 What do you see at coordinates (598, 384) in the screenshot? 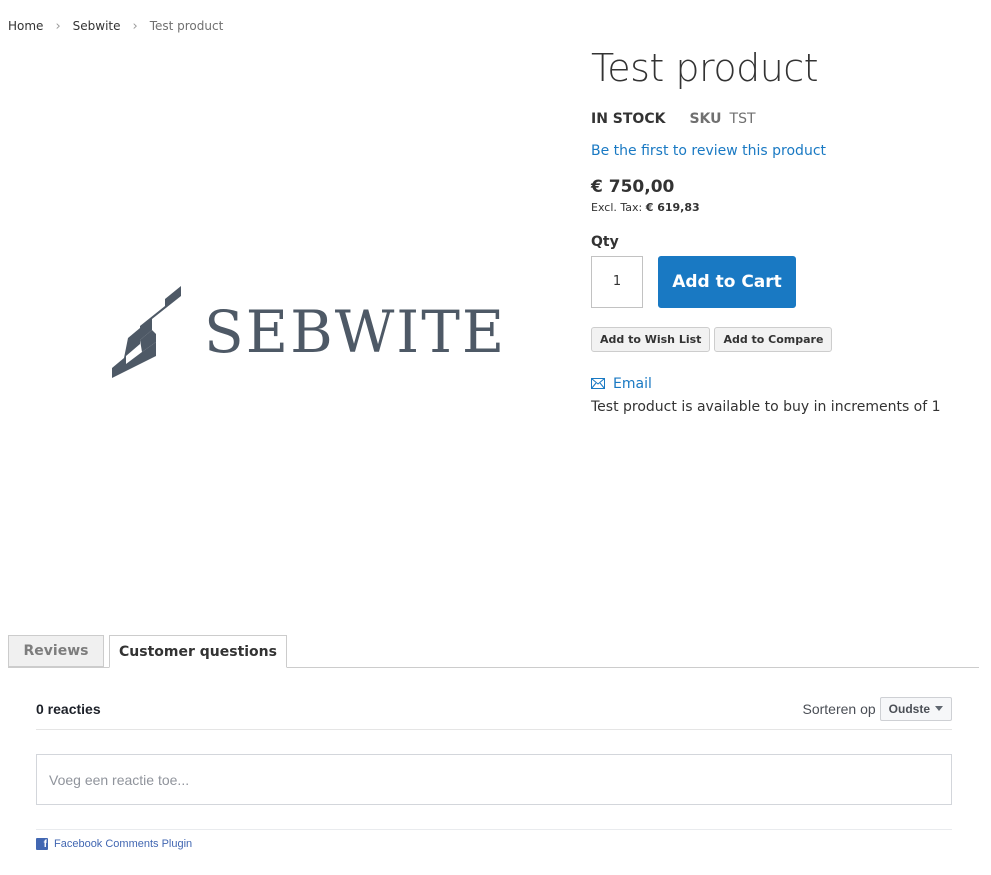
I see `envelope-icon` at bounding box center [598, 384].